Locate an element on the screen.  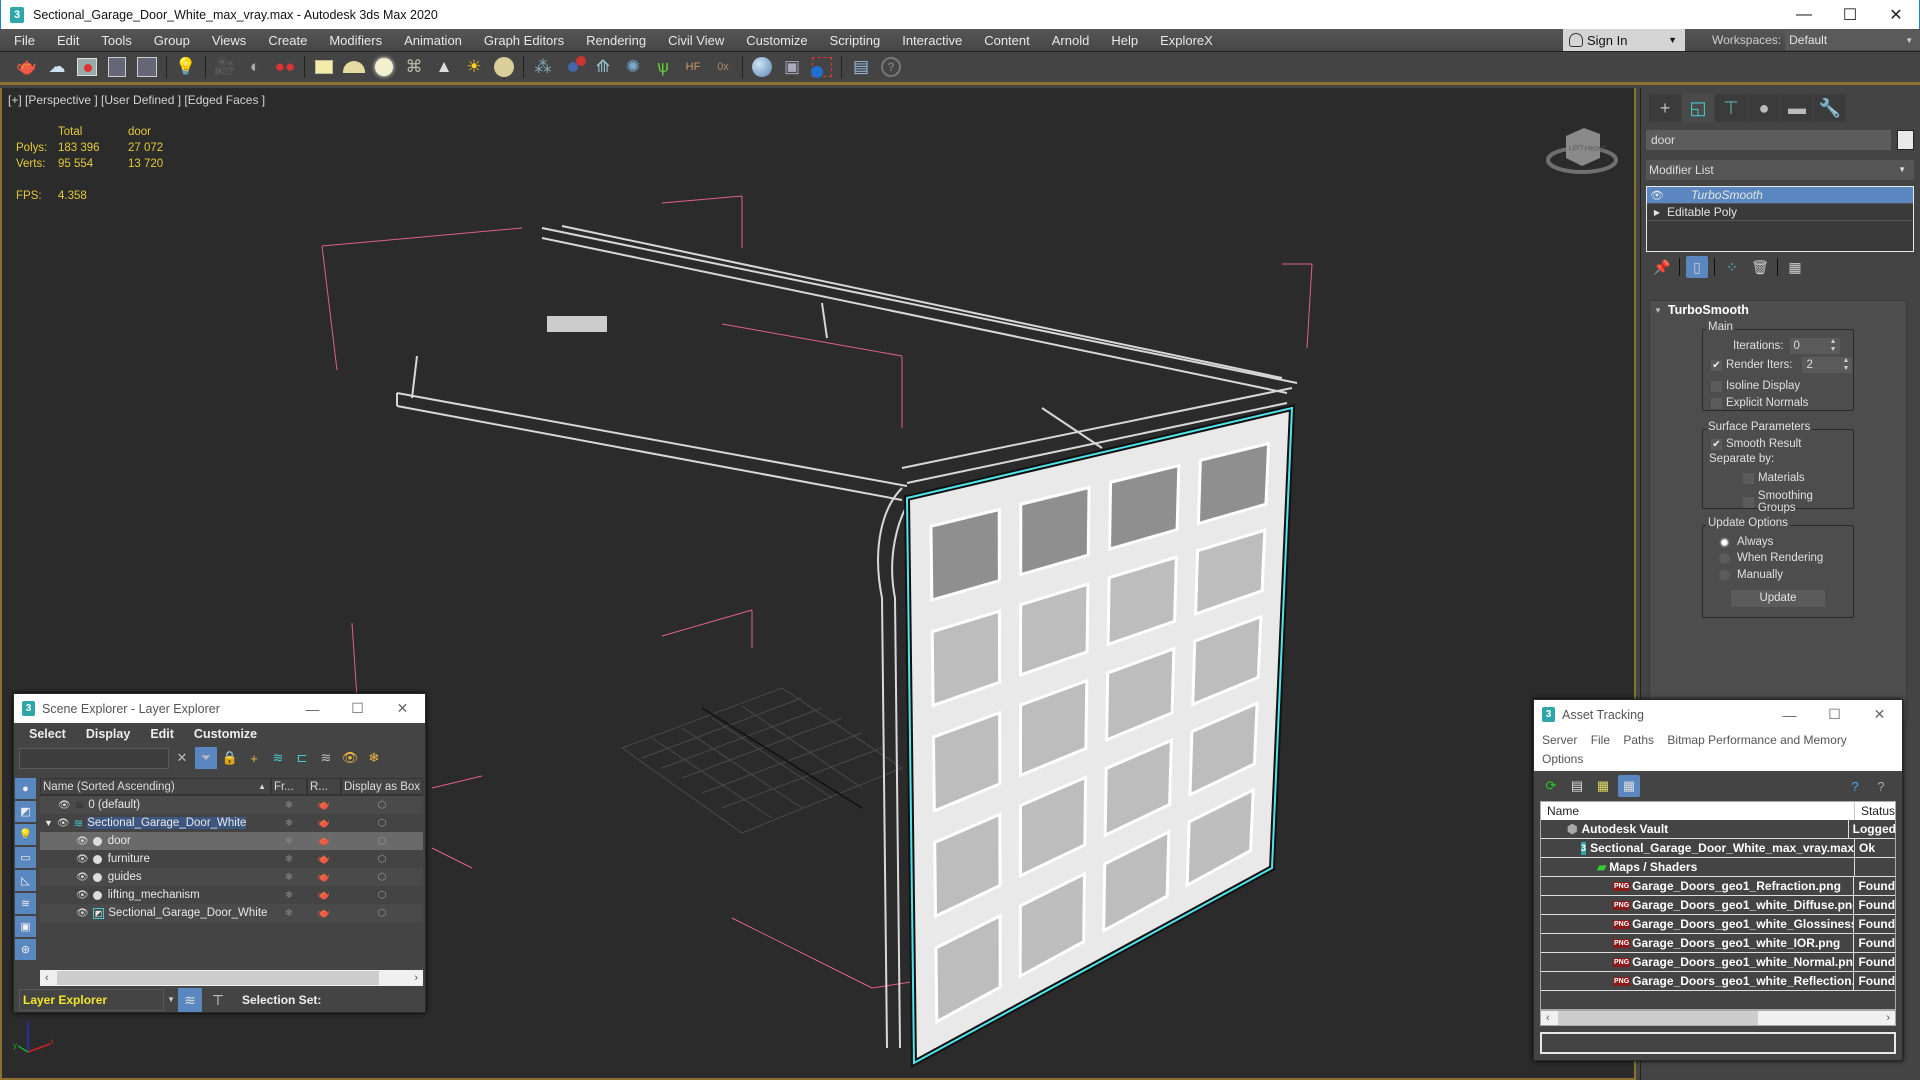
clear-search-icon: ✕ is located at coordinates (182, 758).